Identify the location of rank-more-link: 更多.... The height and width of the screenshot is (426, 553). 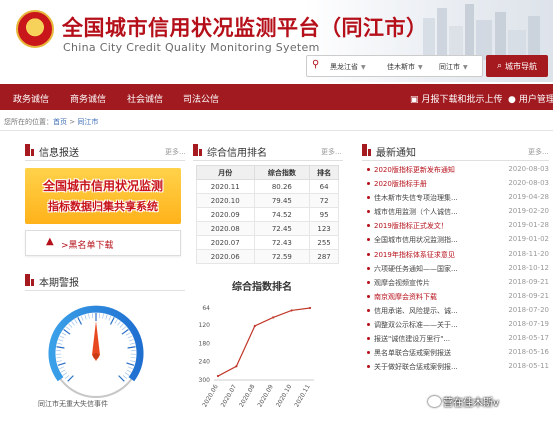
(331, 152).